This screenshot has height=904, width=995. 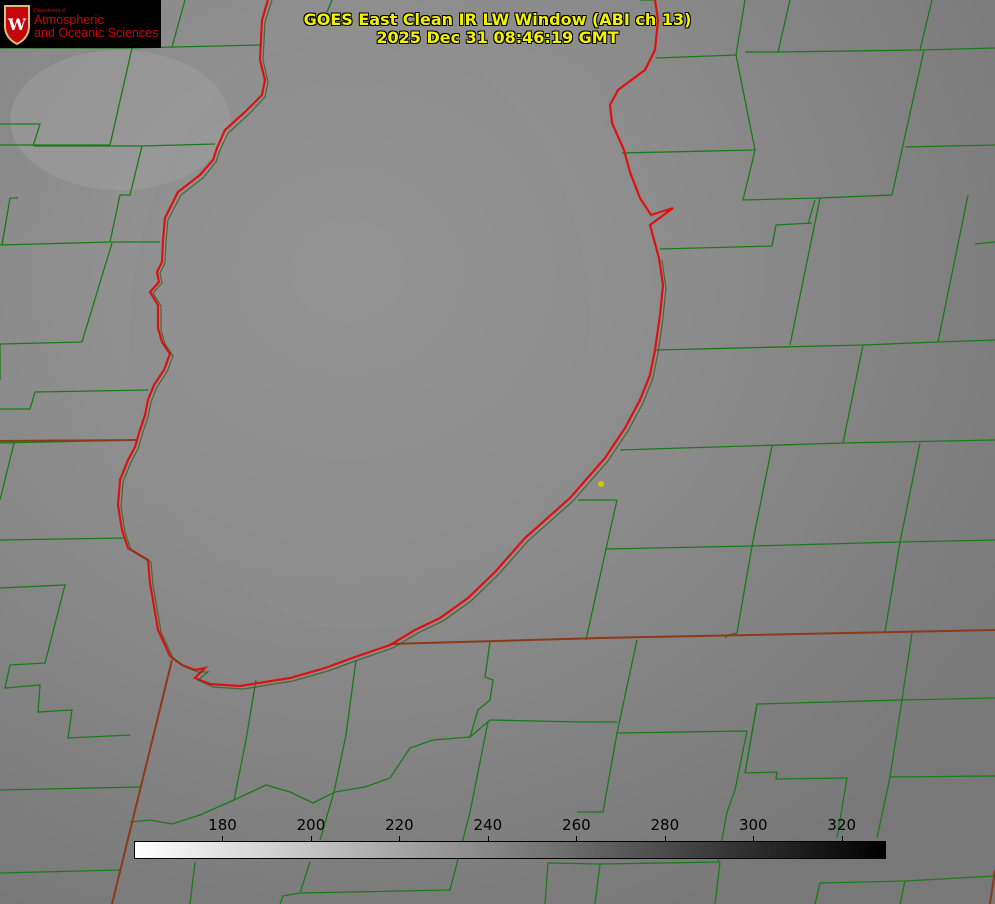 What do you see at coordinates (665, 825) in the screenshot?
I see `colorbar-tick-label: 280` at bounding box center [665, 825].